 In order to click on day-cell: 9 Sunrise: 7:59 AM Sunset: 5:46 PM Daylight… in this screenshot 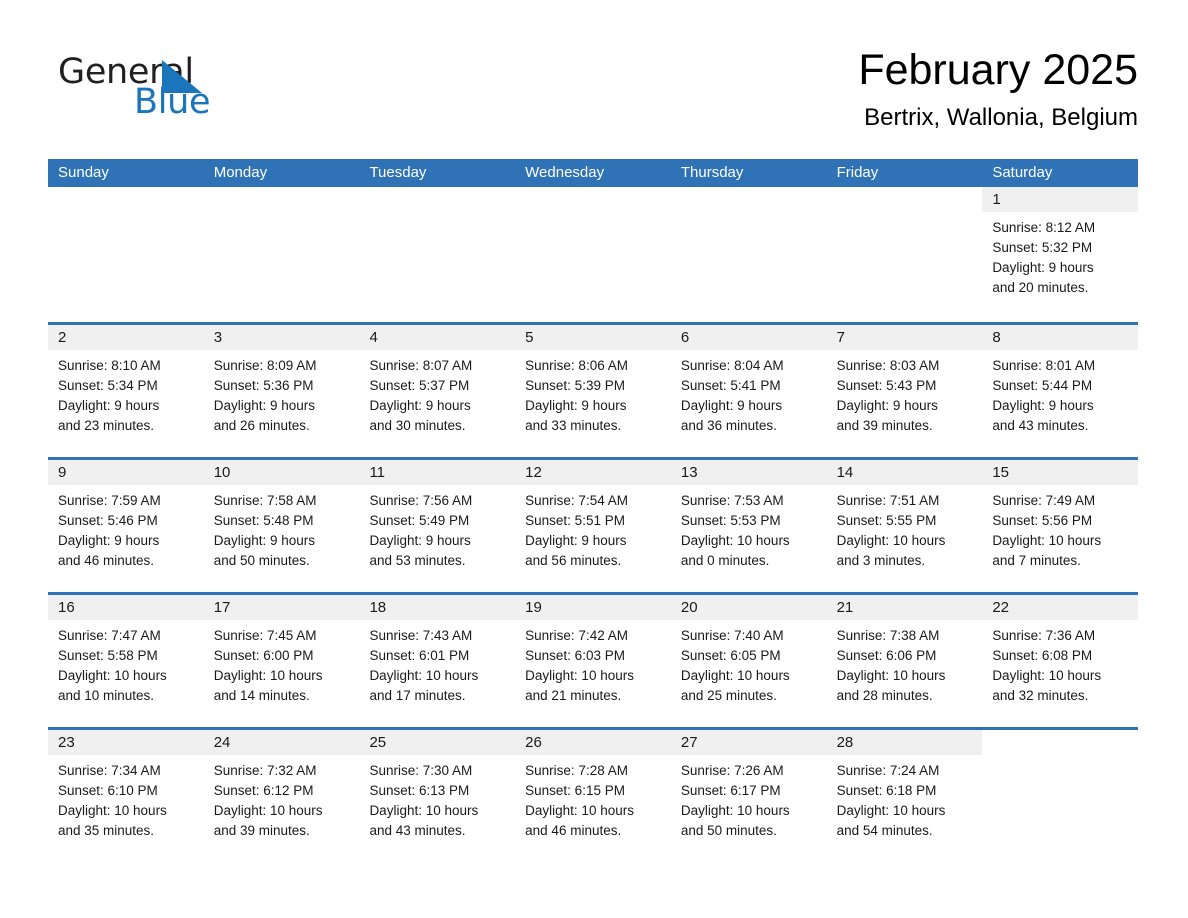, I will do `click(126, 526)`.